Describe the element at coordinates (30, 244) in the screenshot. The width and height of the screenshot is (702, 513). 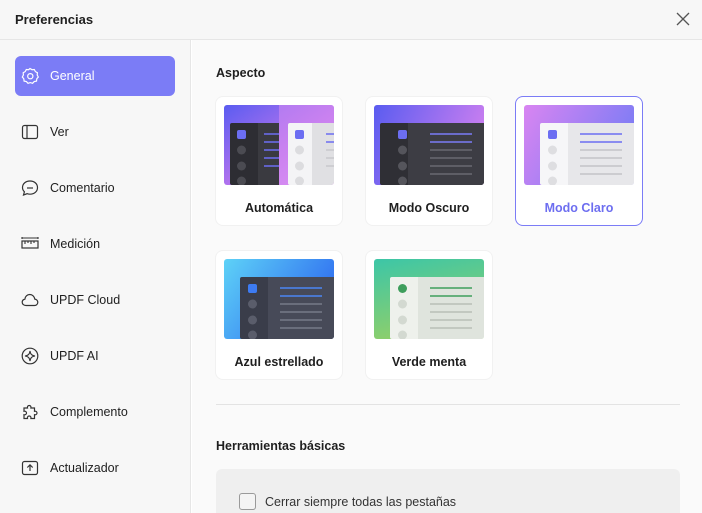
I see `ruler-icon` at that location.